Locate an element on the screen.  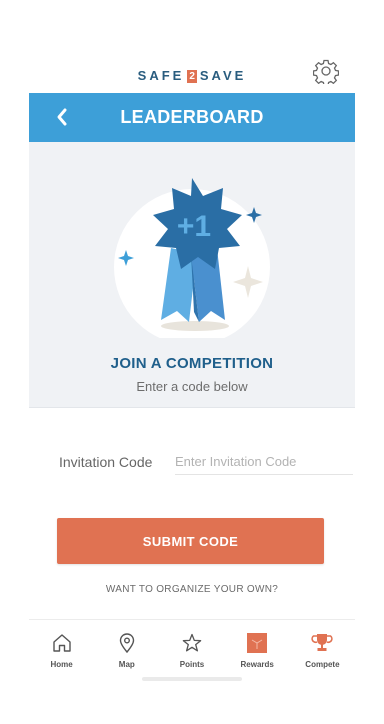
nav-item-rewards: Rewards is located at coordinates (257, 648).